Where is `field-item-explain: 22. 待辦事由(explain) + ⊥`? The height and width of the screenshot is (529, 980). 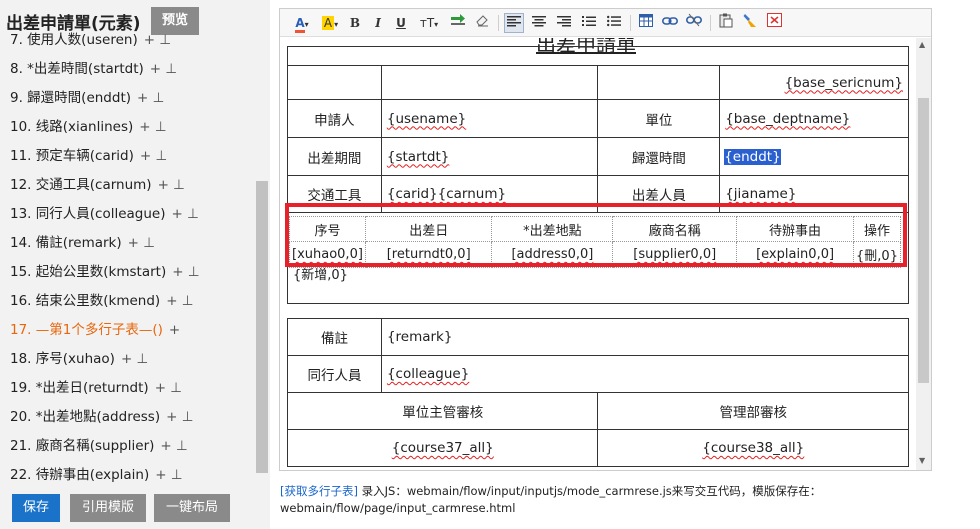
field-item-explain: 22. 待辦事由(explain) + ⊥ is located at coordinates (96, 475).